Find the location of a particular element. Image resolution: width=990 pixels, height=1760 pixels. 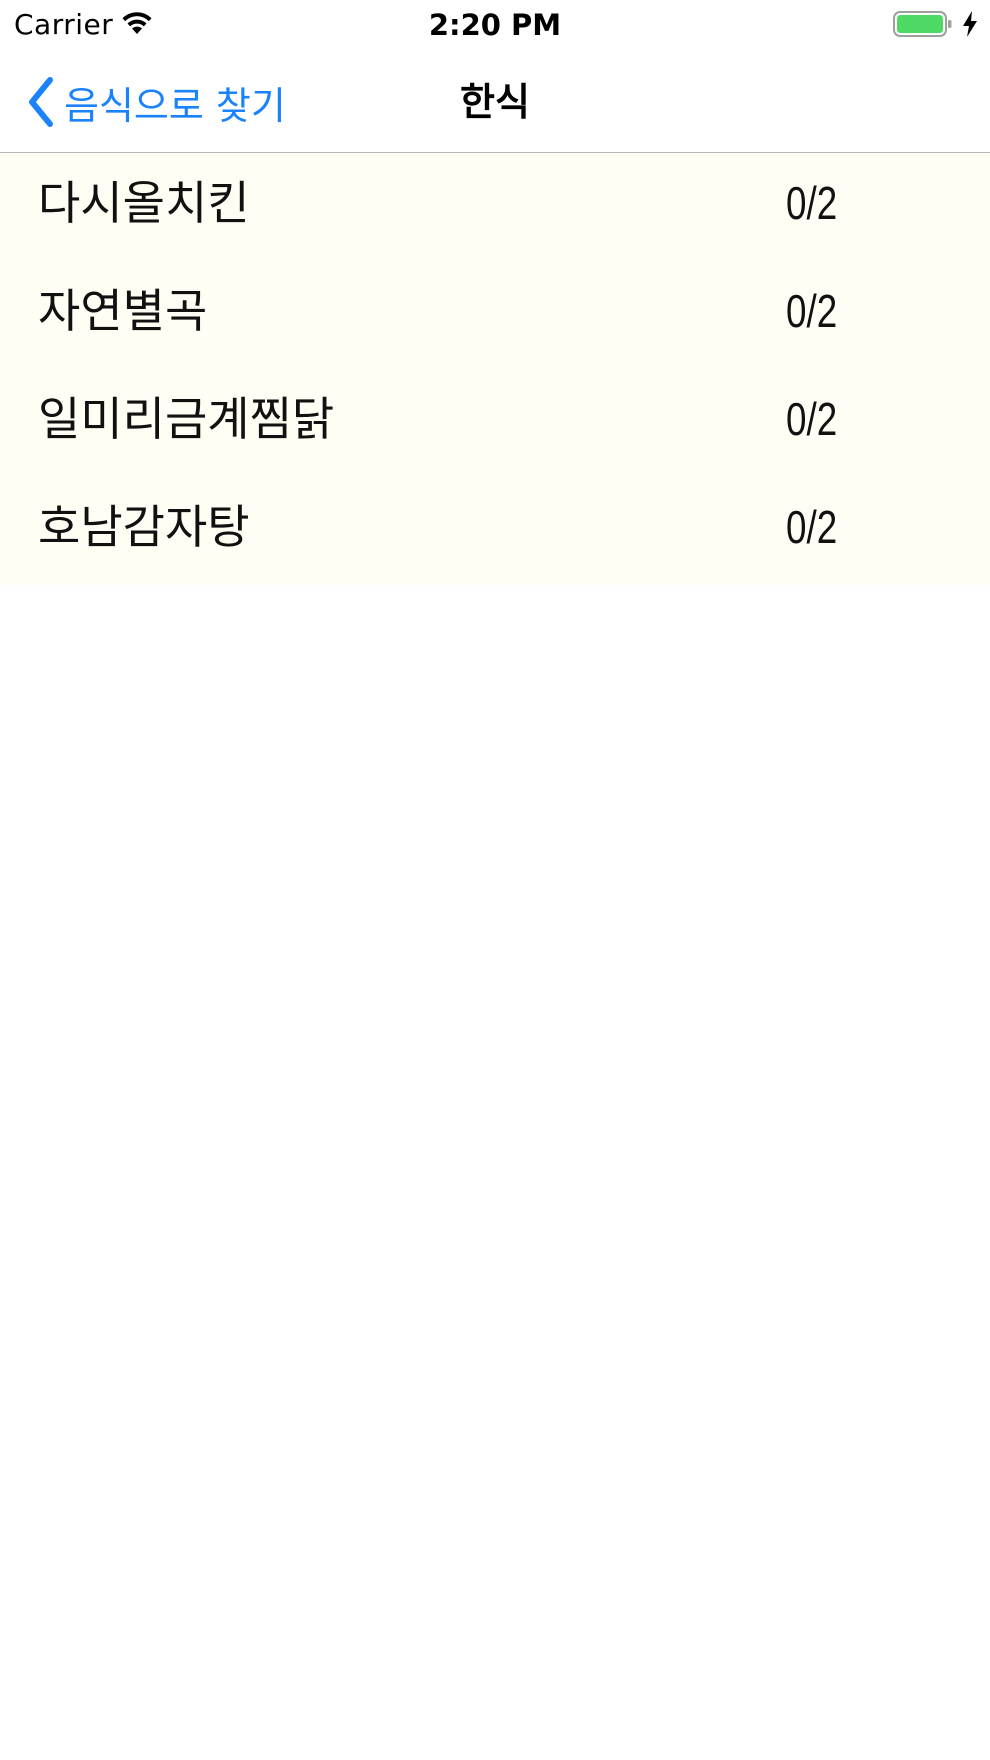

list-item: 자연별곡 0/2 is located at coordinates (495, 315).